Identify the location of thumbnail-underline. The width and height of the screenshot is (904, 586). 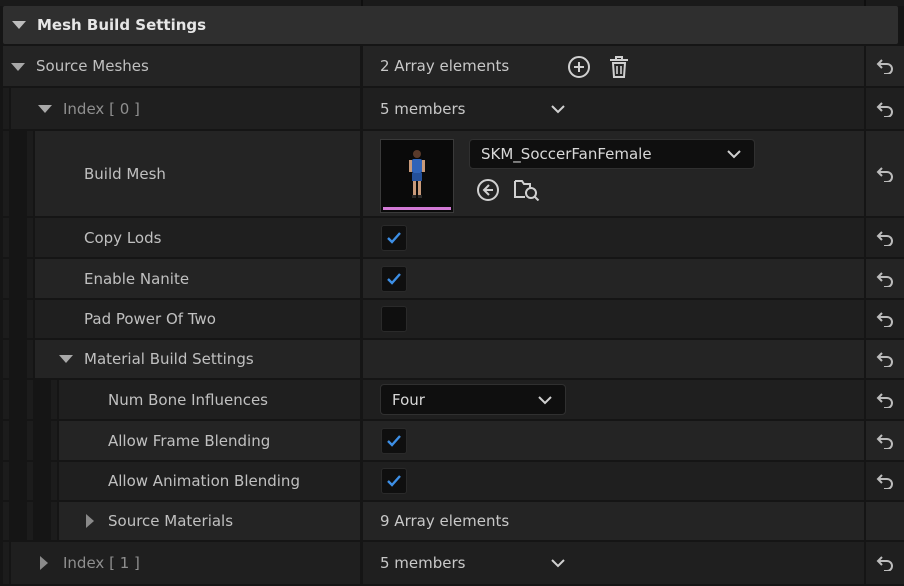
(417, 208).